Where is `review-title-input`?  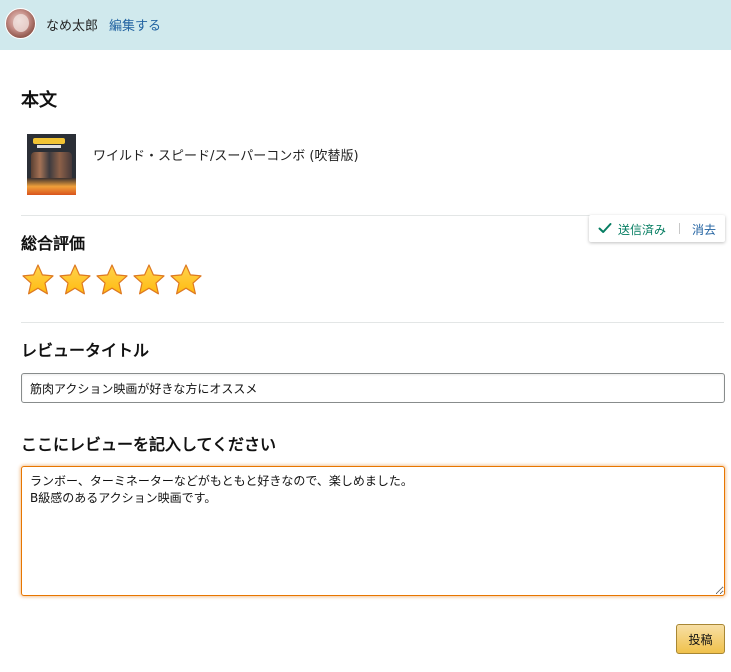
review-title-input is located at coordinates (373, 388).